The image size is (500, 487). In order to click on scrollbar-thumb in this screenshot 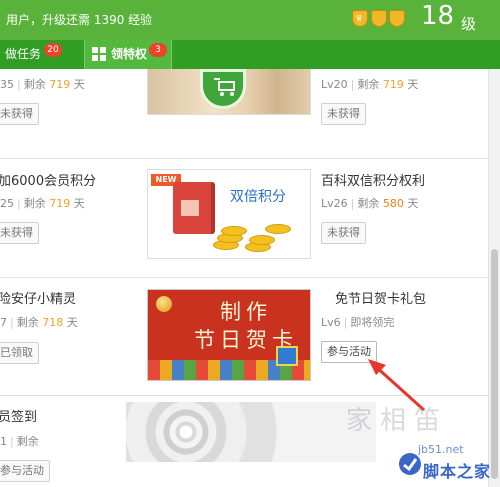, I will do `click(494, 364)`.